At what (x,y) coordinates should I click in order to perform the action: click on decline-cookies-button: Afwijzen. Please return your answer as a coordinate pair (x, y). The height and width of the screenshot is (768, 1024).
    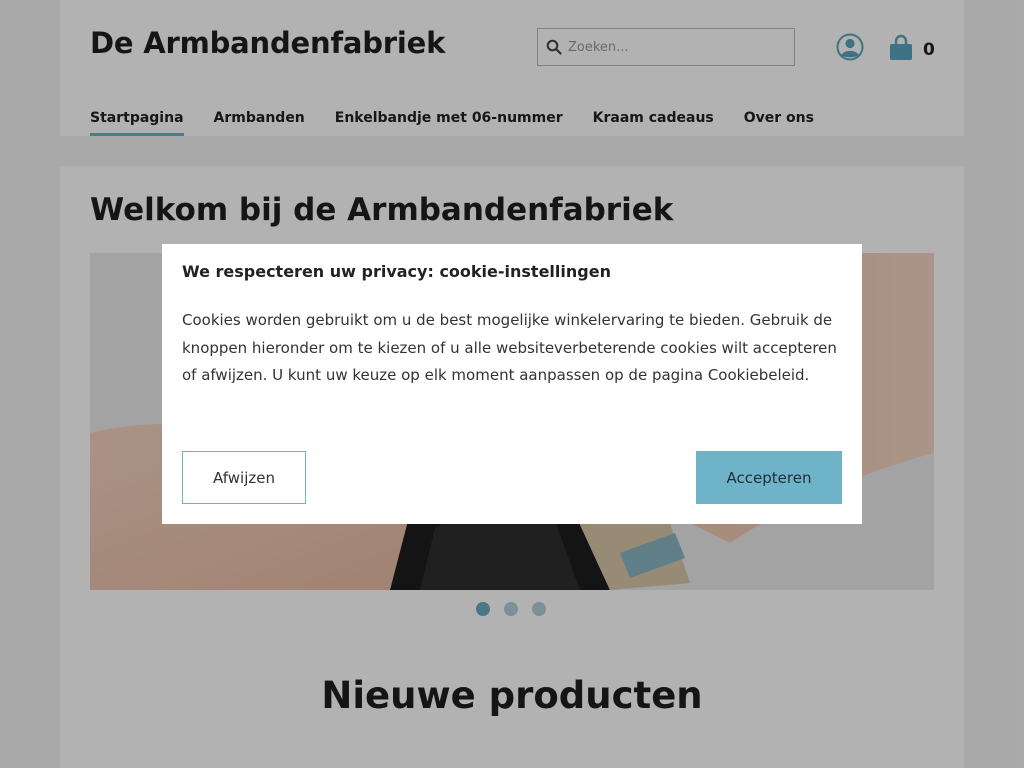
    Looking at the image, I should click on (244, 477).